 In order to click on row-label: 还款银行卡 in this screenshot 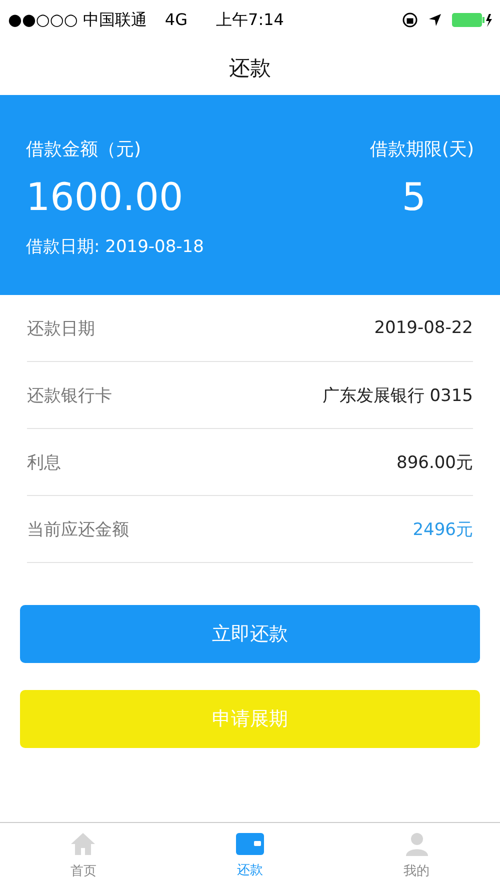, I will do `click(69, 395)`.